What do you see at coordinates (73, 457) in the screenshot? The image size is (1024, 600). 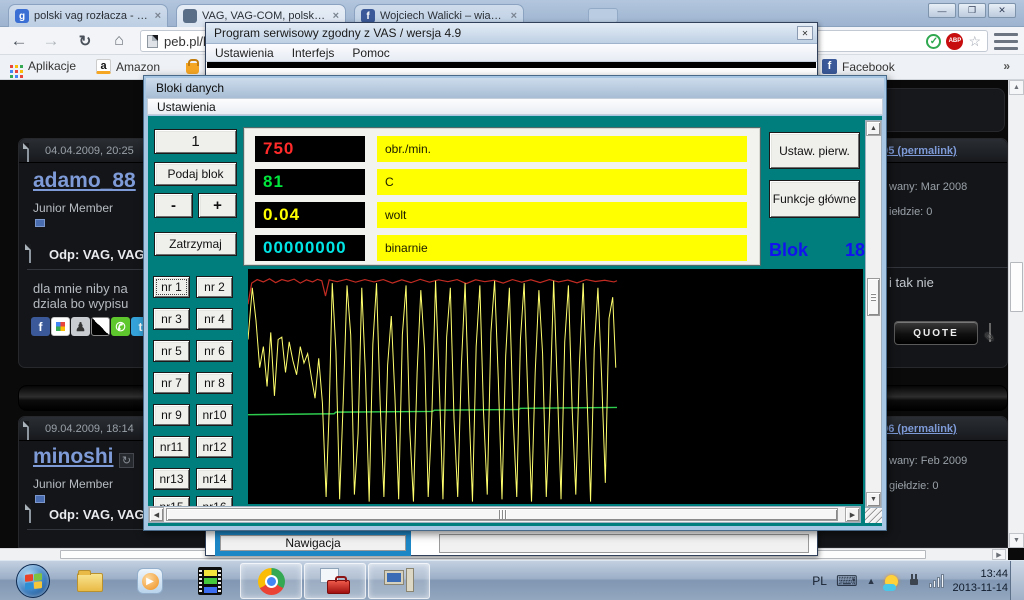 I see `username-link: minoshi` at bounding box center [73, 457].